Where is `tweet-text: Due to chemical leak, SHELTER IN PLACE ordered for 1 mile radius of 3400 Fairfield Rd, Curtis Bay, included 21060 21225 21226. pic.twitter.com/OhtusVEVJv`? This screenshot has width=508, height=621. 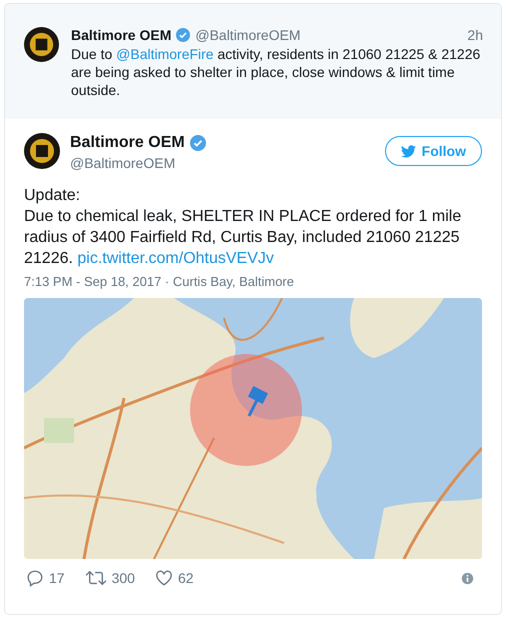 tweet-text: Due to chemical leak, SHELTER IN PLACE ordered for 1 mile radius of 3400 Fairfield Rd, Curtis Bay, included 21060 21225 21226. pic.twitter.com/OhtusVEVJv is located at coordinates (243, 238).